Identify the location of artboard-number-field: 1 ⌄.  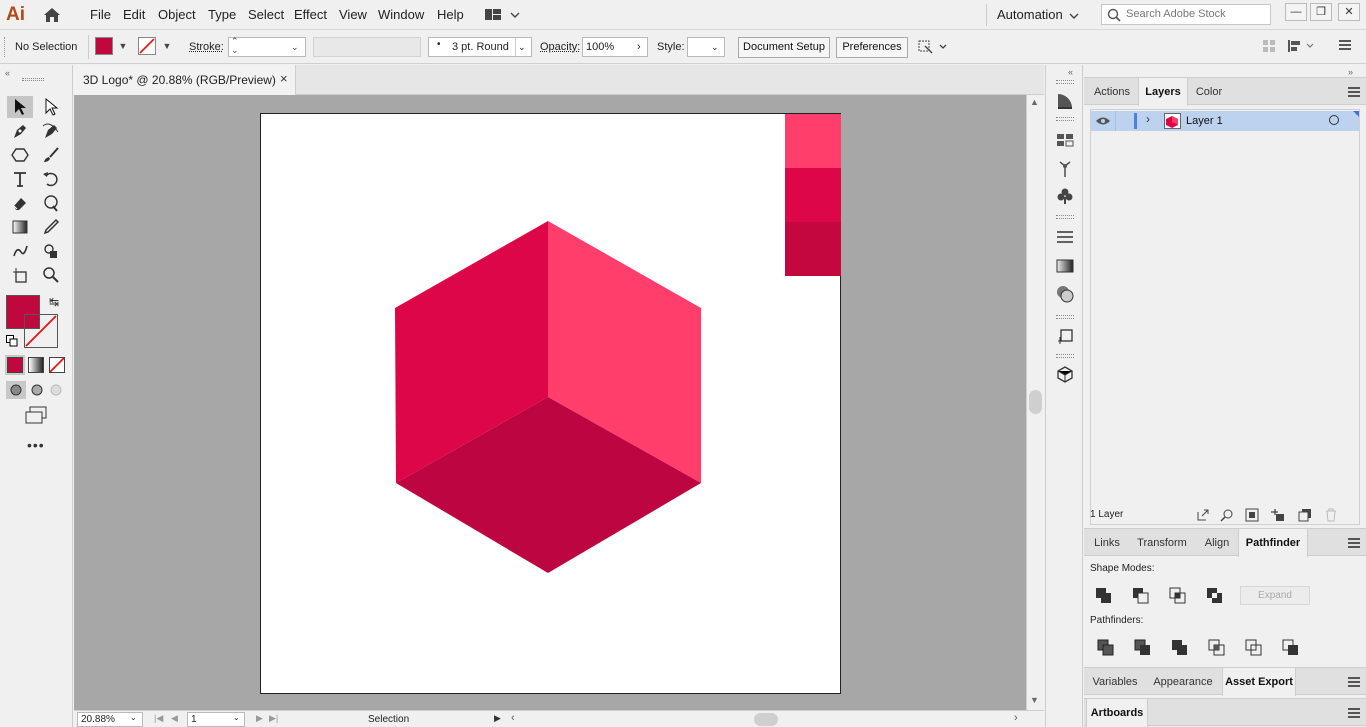
(216, 719).